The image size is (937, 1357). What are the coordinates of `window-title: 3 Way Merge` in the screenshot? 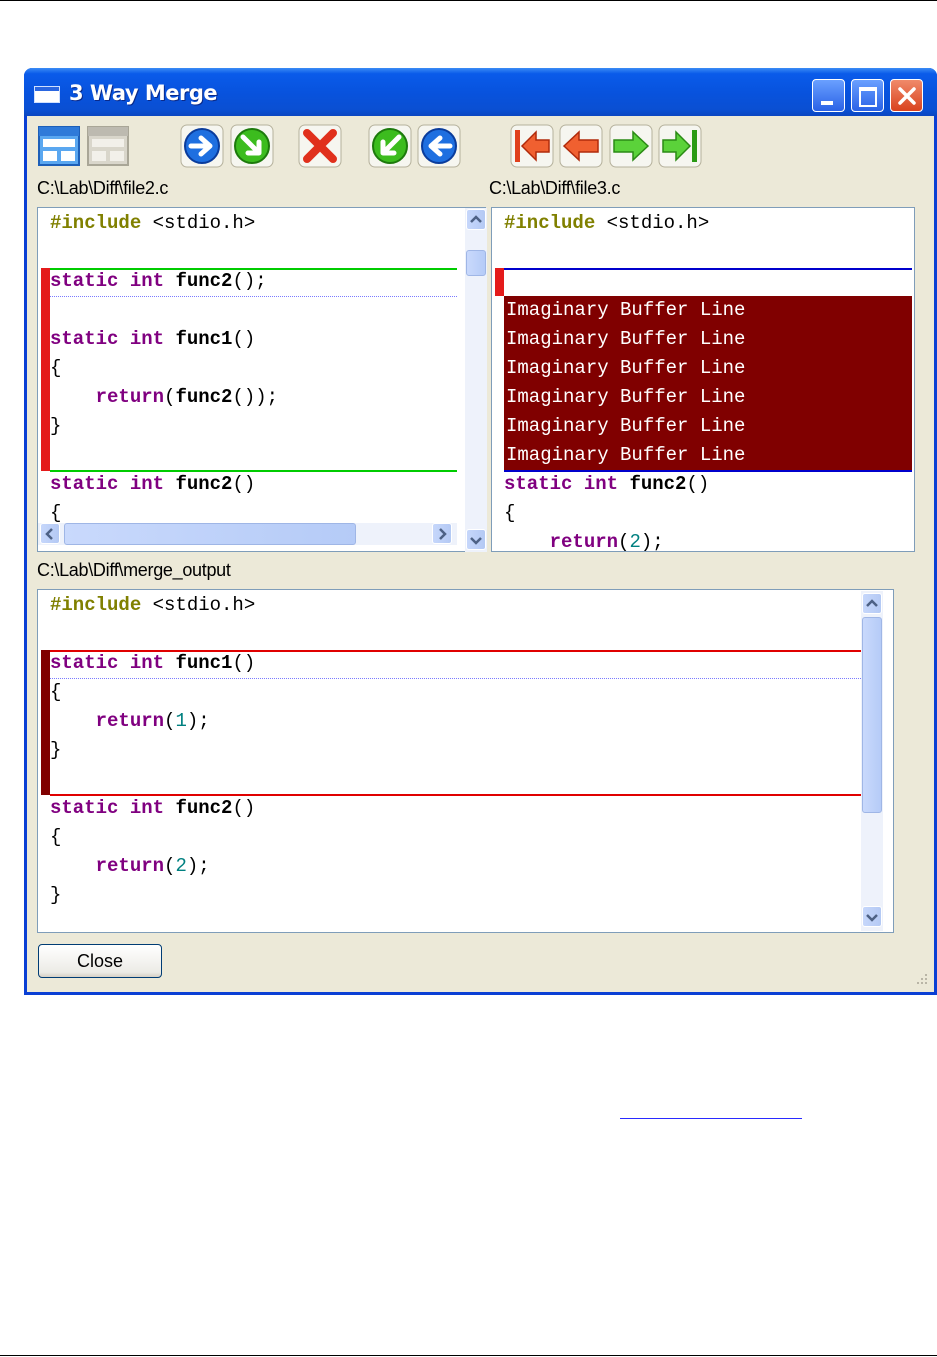 It's located at (143, 93).